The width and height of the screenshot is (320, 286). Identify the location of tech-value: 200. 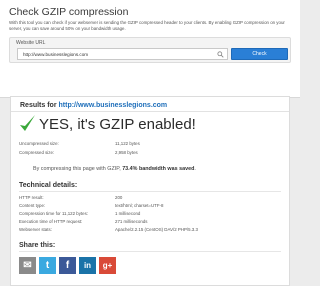
(119, 197).